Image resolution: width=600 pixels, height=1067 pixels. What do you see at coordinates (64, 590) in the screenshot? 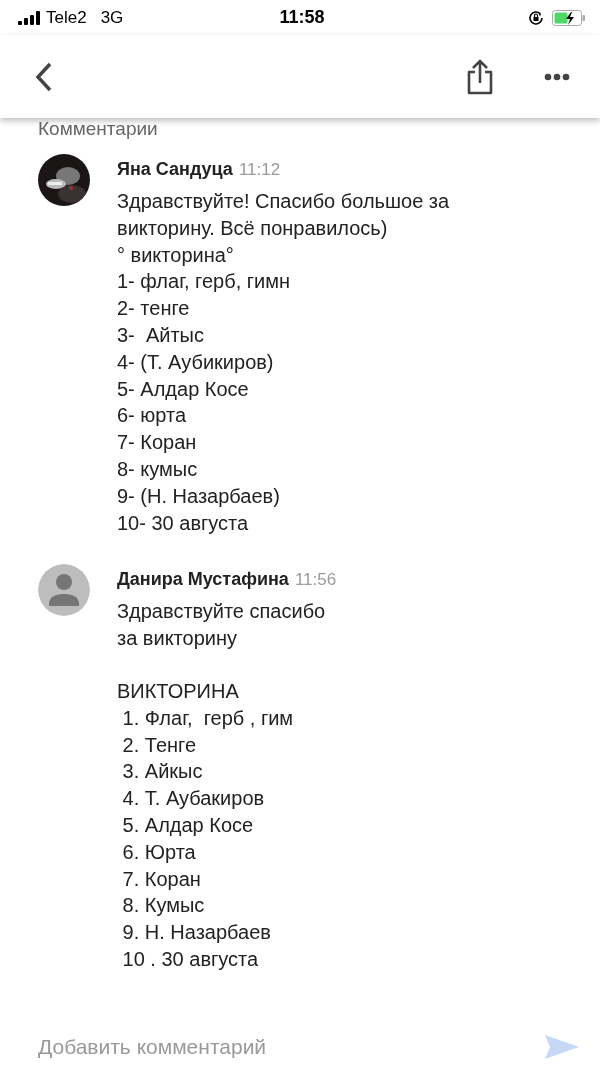
I see `avatar-icon` at bounding box center [64, 590].